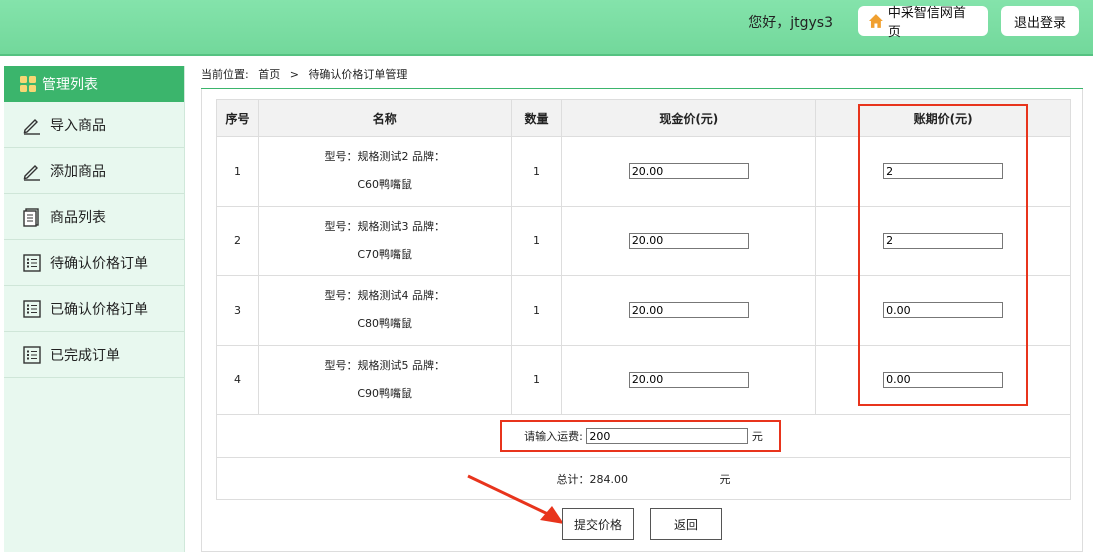  I want to click on product-spec: 型号：规格测试3 品牌：, so click(384, 226).